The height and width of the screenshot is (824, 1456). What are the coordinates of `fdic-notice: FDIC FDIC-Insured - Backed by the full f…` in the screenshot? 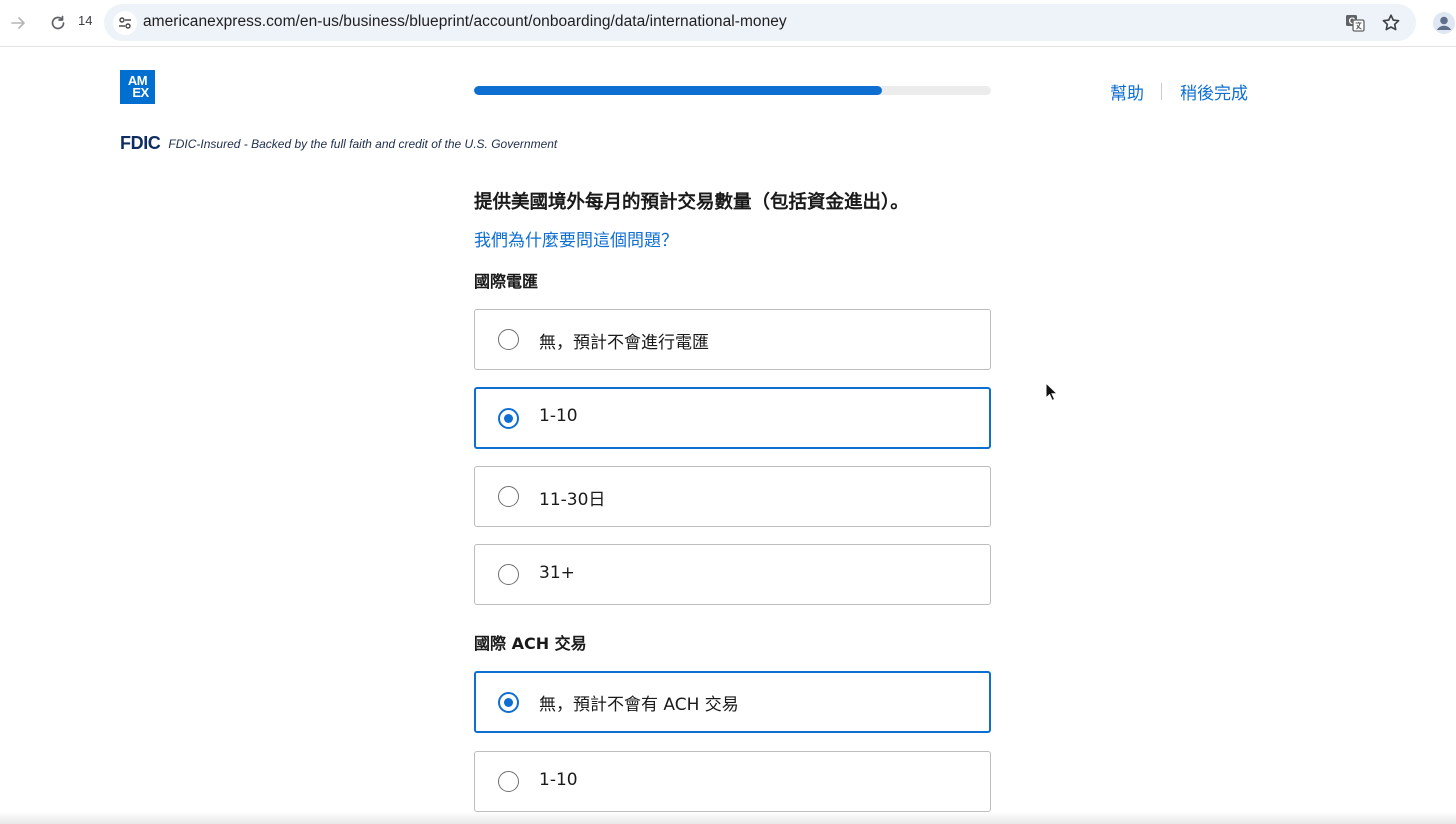 It's located at (338, 143).